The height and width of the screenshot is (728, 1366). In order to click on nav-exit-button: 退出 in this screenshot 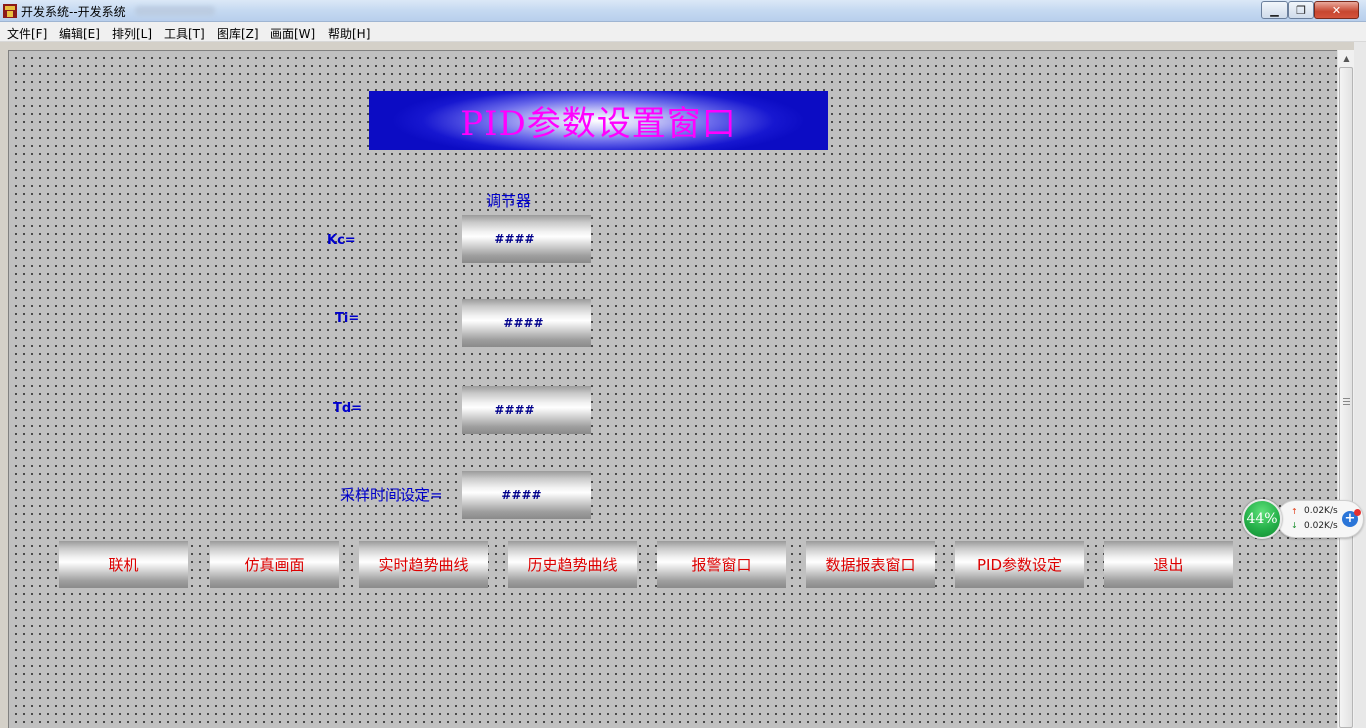, I will do `click(1168, 564)`.